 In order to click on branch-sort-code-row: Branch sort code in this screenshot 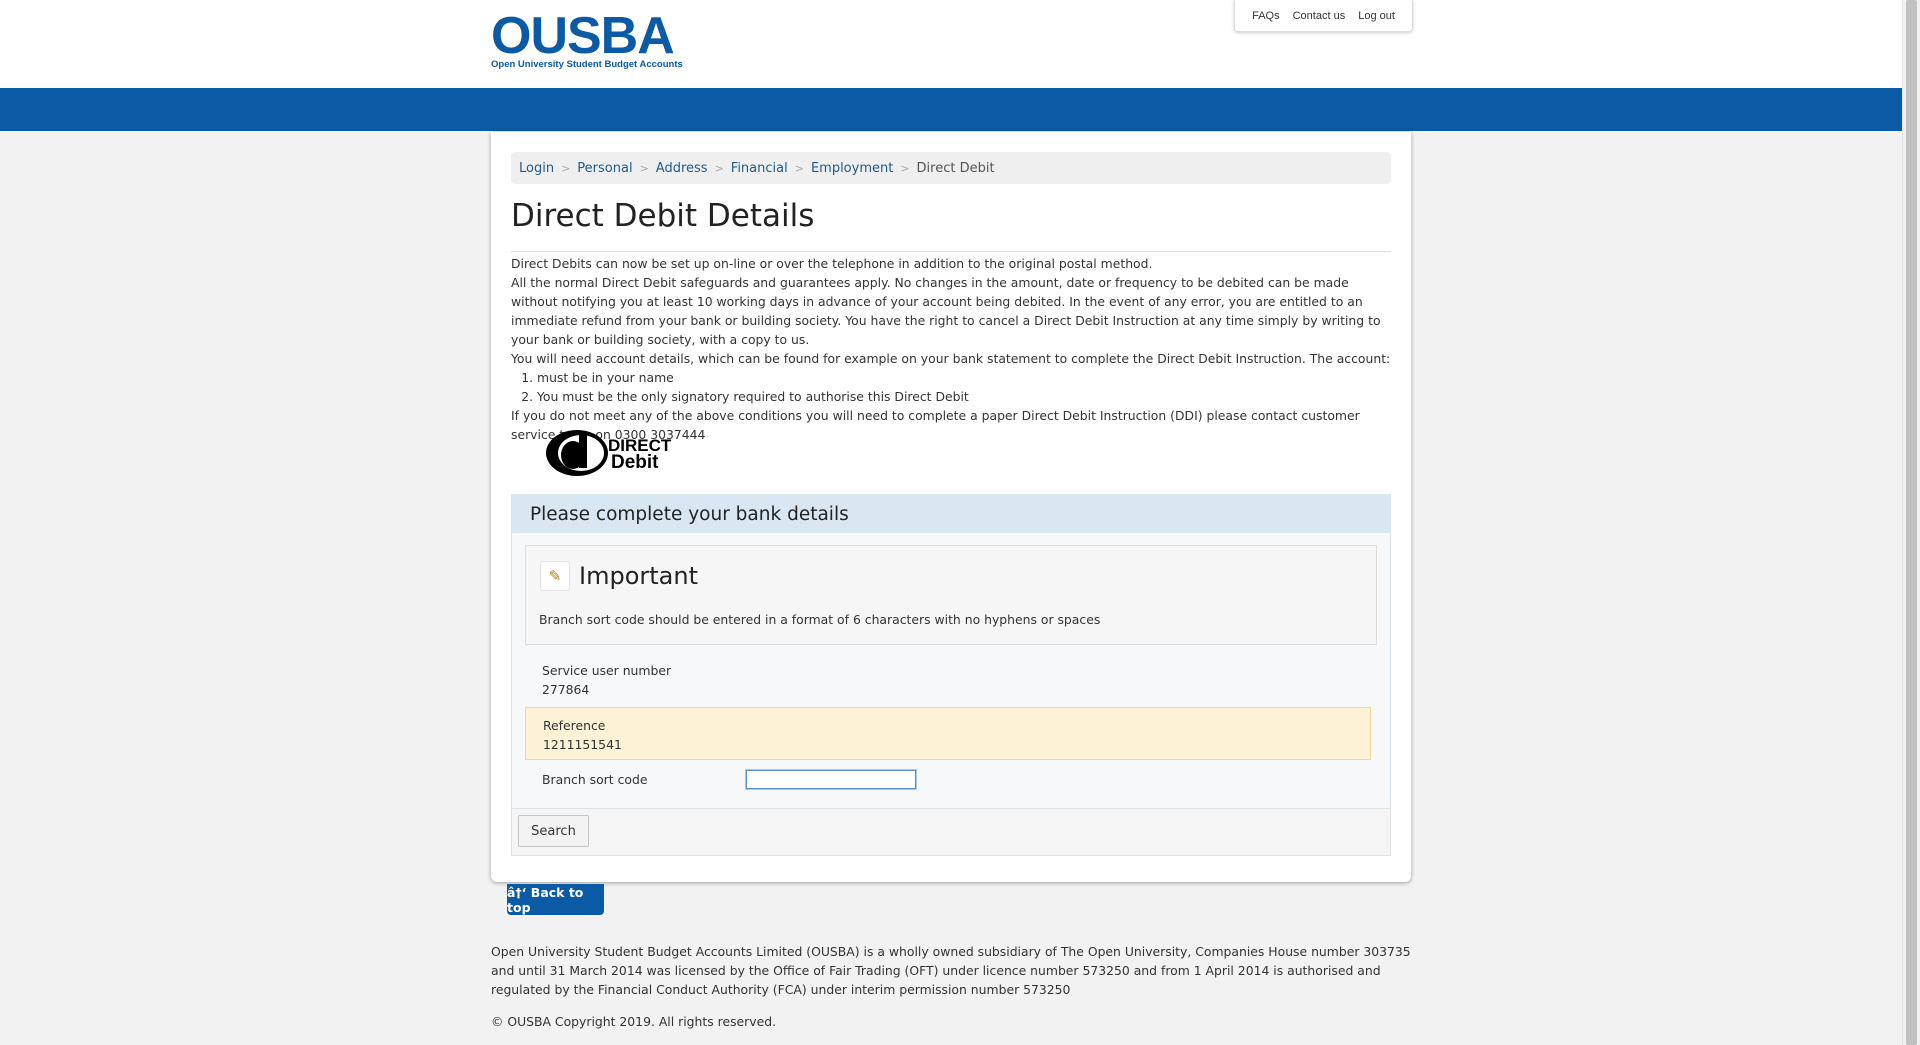, I will do `click(948, 779)`.